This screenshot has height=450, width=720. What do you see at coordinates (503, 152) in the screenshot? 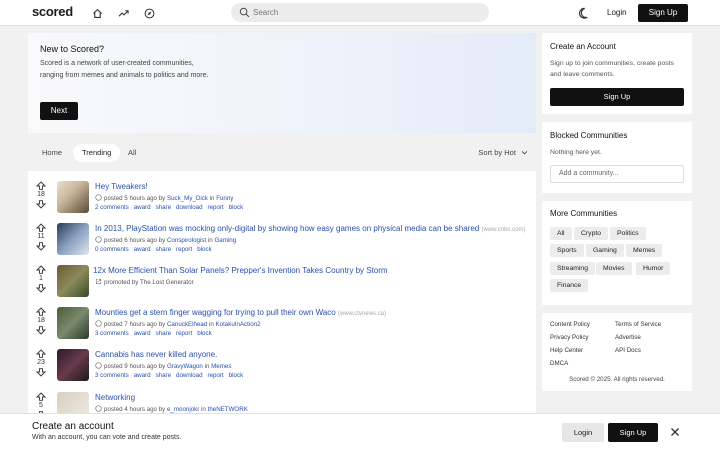
I see `sort-dropdown: Sort by Hot` at bounding box center [503, 152].